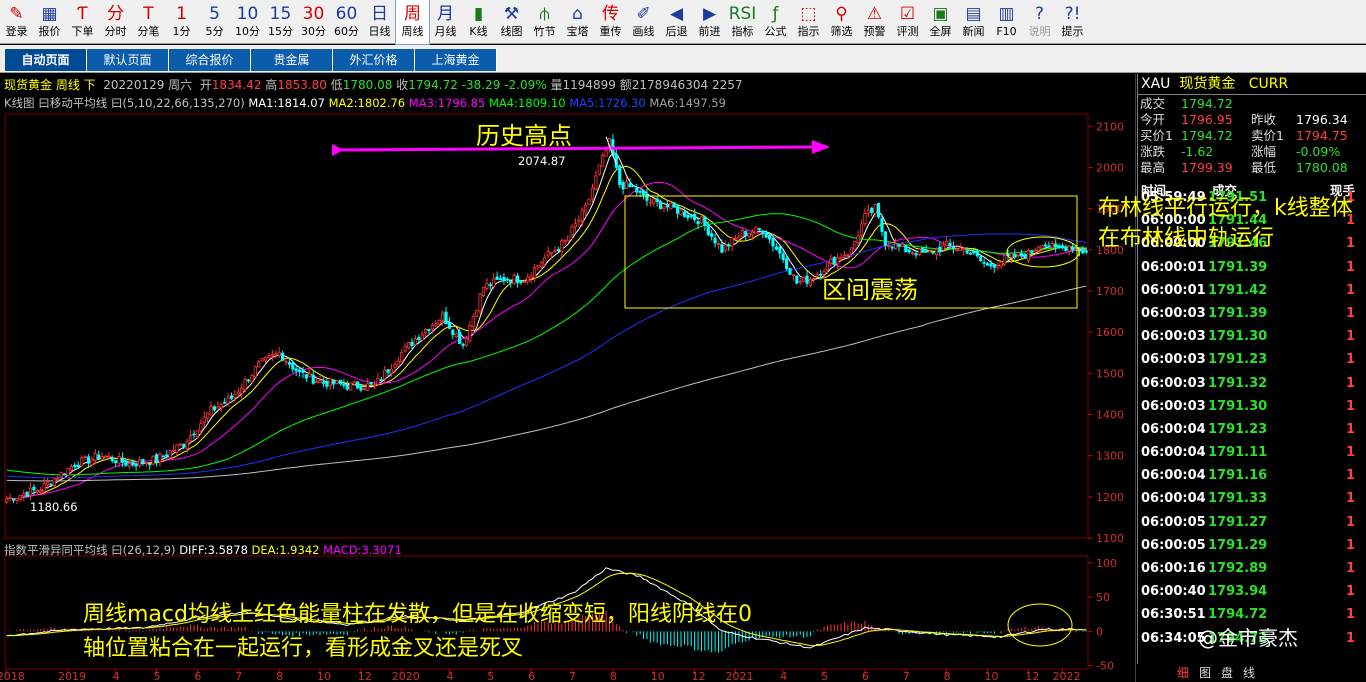 The height and width of the screenshot is (682, 1366). Describe the element at coordinates (709, 22) in the screenshot. I see `toolbar-button-21: ▶ 前进` at that location.